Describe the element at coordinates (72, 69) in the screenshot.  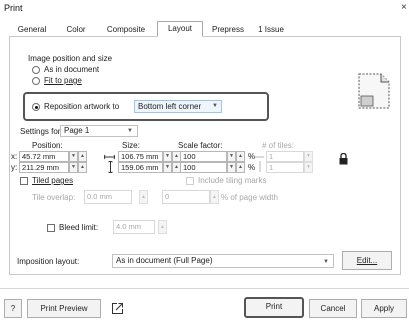
I see `option-label: As in document` at that location.